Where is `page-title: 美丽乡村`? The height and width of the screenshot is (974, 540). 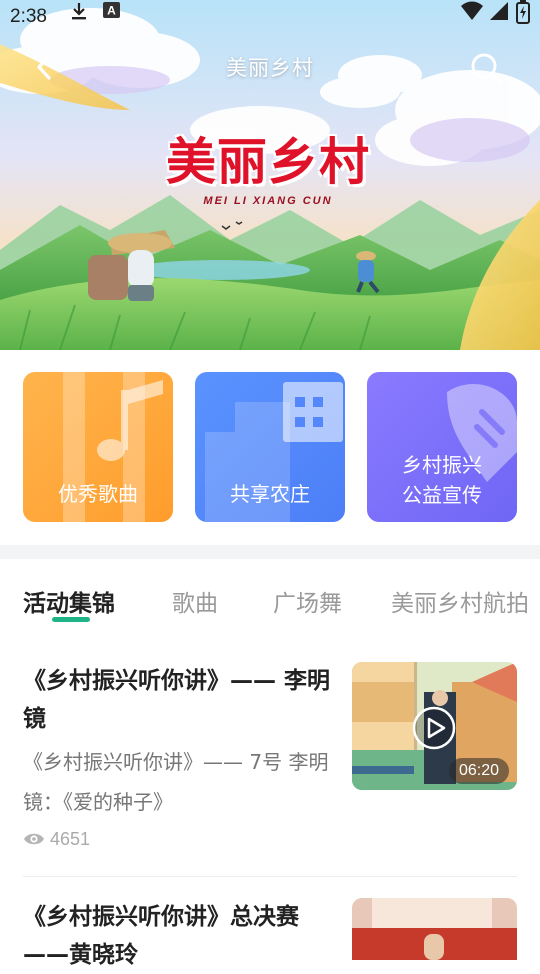 page-title: 美丽乡村 is located at coordinates (270, 68).